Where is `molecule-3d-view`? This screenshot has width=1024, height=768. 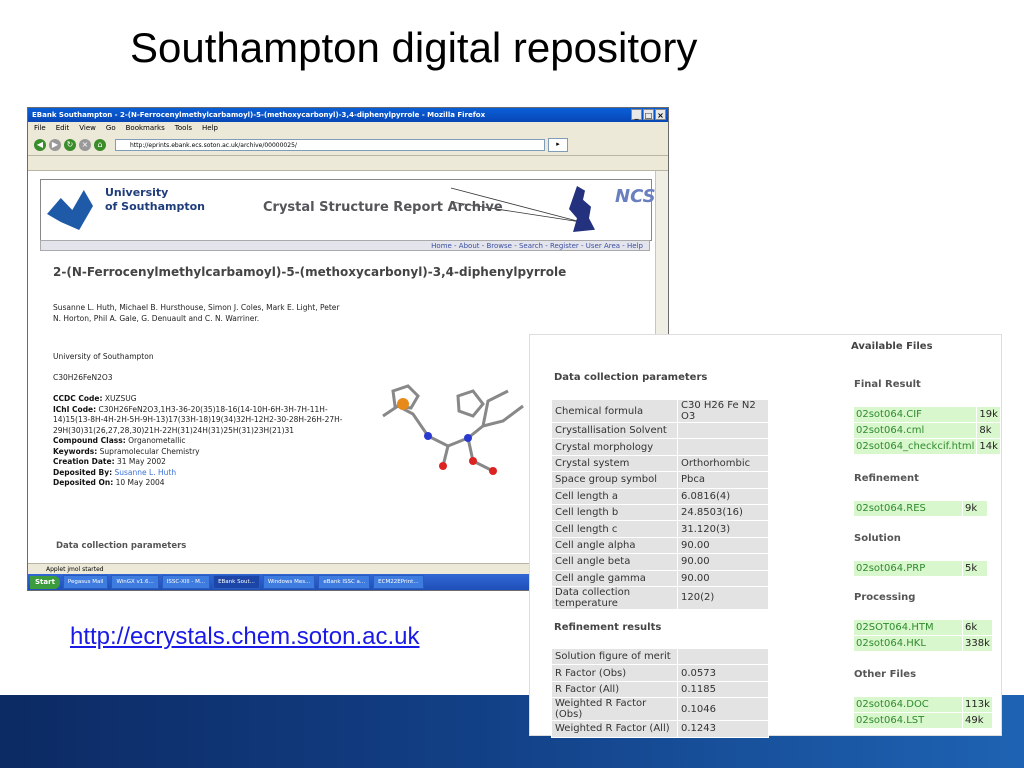
molecule-3d-view is located at coordinates (453, 431).